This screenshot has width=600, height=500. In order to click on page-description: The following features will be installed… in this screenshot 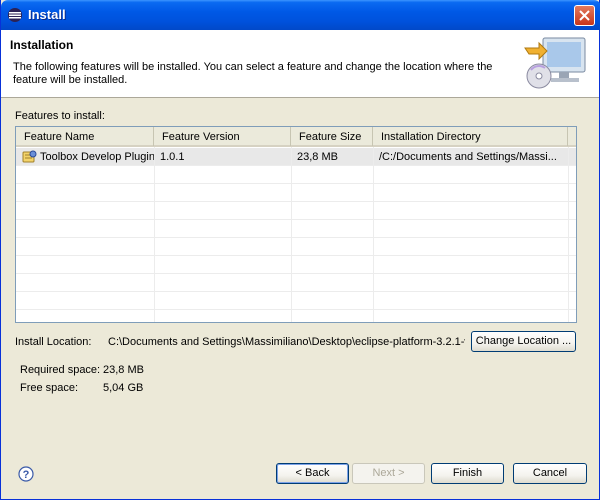, I will do `click(253, 73)`.